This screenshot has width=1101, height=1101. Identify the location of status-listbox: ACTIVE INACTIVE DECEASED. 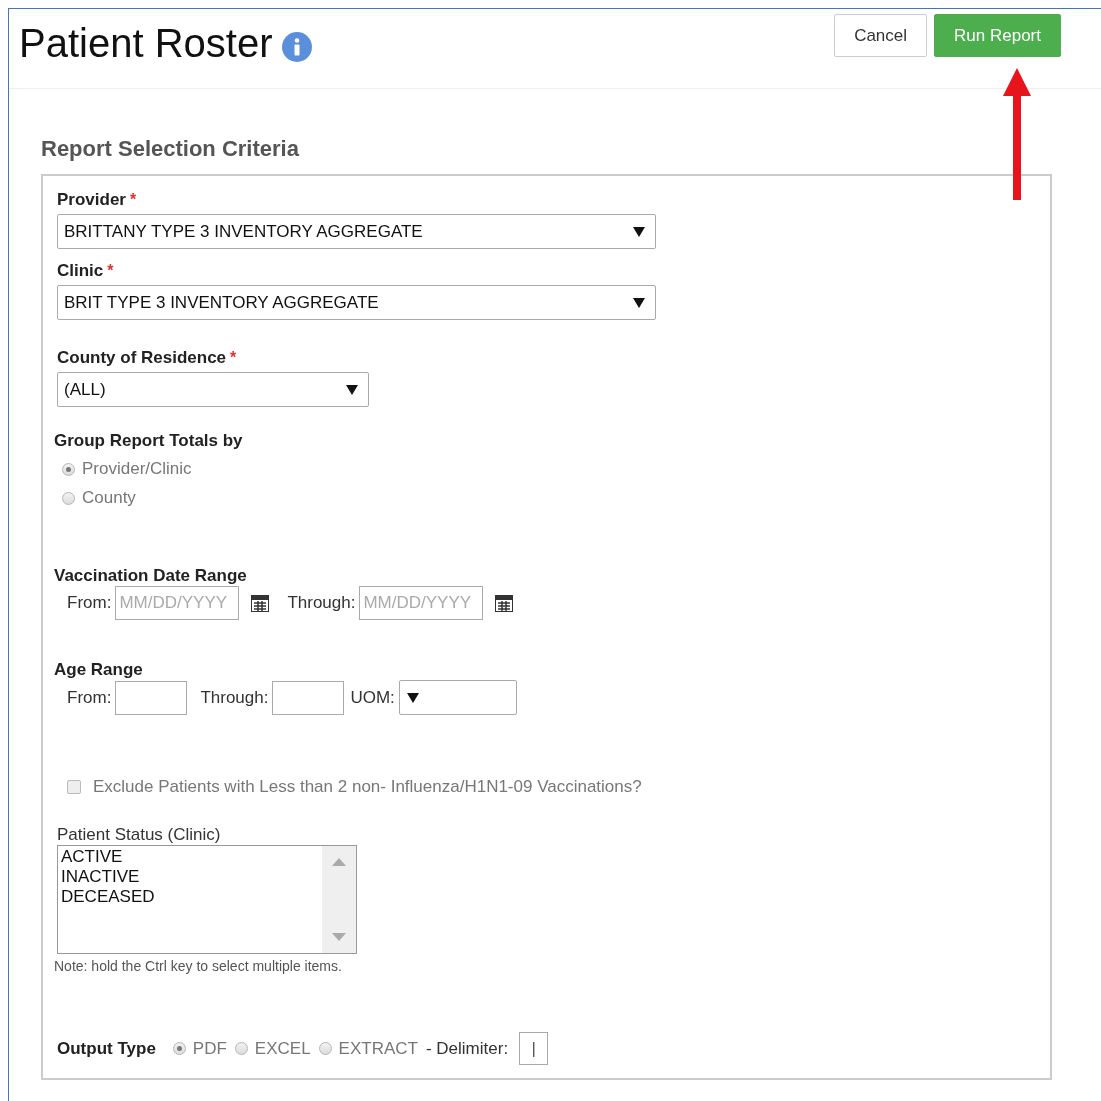
(207, 899).